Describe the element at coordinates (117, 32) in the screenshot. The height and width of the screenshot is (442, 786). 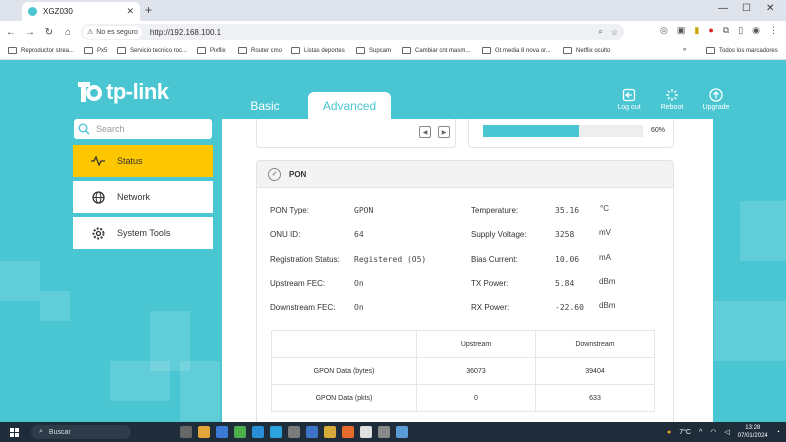
I see `security-label: No es seguro` at that location.